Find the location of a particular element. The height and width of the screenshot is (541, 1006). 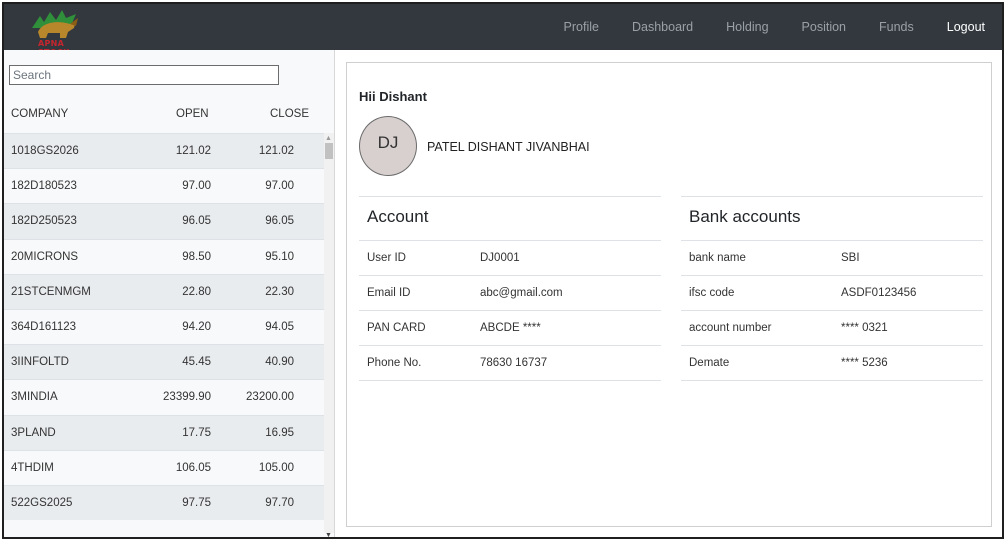

cell-close: 96.05 is located at coordinates (279, 221).